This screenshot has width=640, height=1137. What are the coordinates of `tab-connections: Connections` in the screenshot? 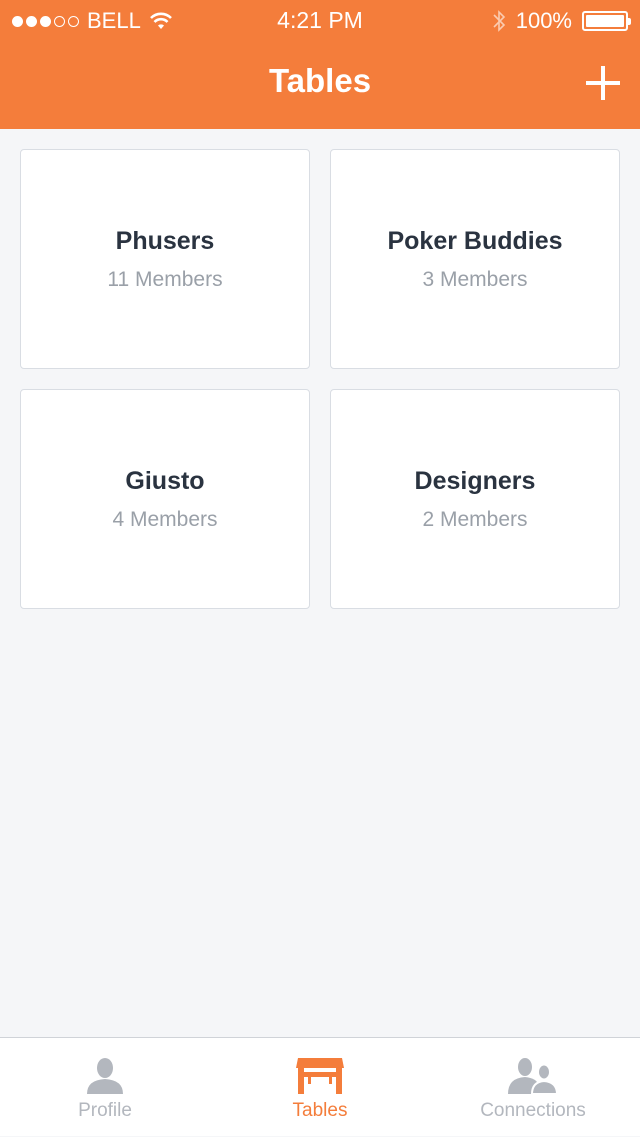 It's located at (533, 1087).